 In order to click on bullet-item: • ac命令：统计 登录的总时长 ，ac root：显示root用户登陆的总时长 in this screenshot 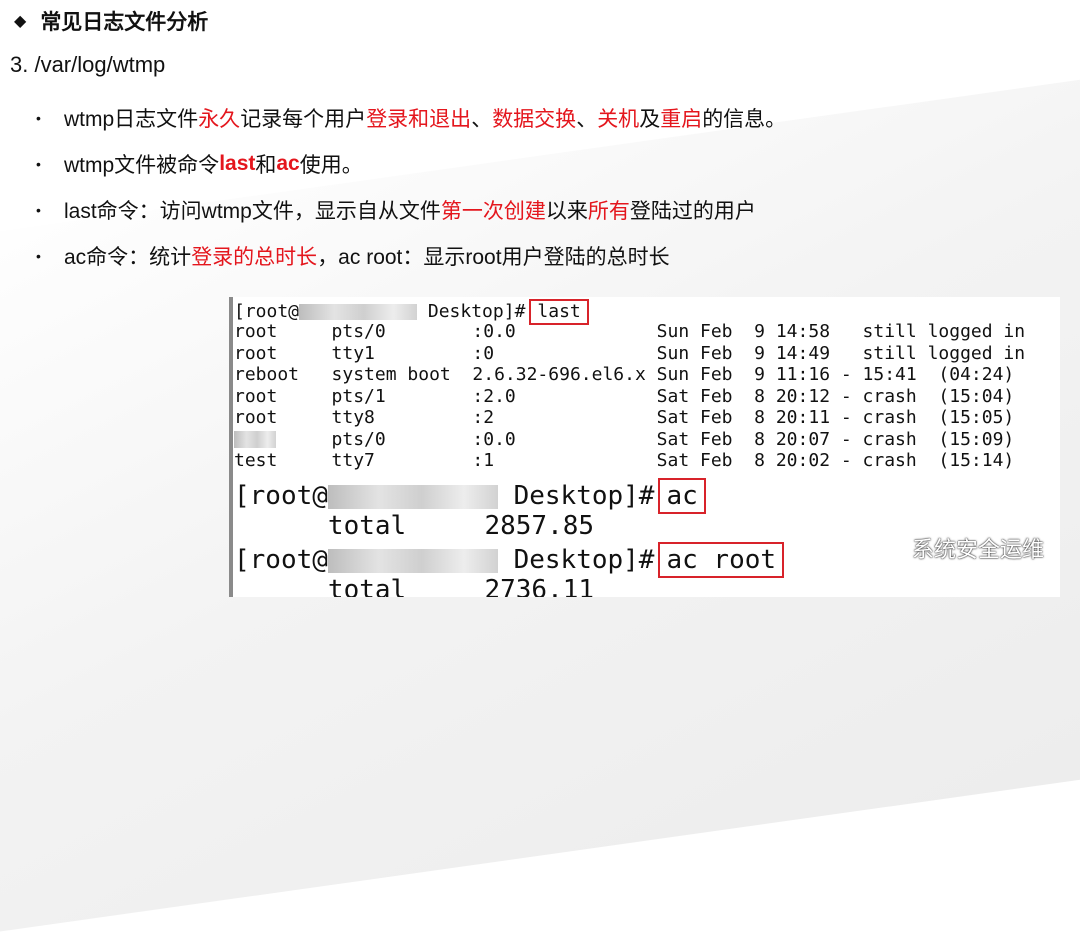, I will do `click(556, 256)`.